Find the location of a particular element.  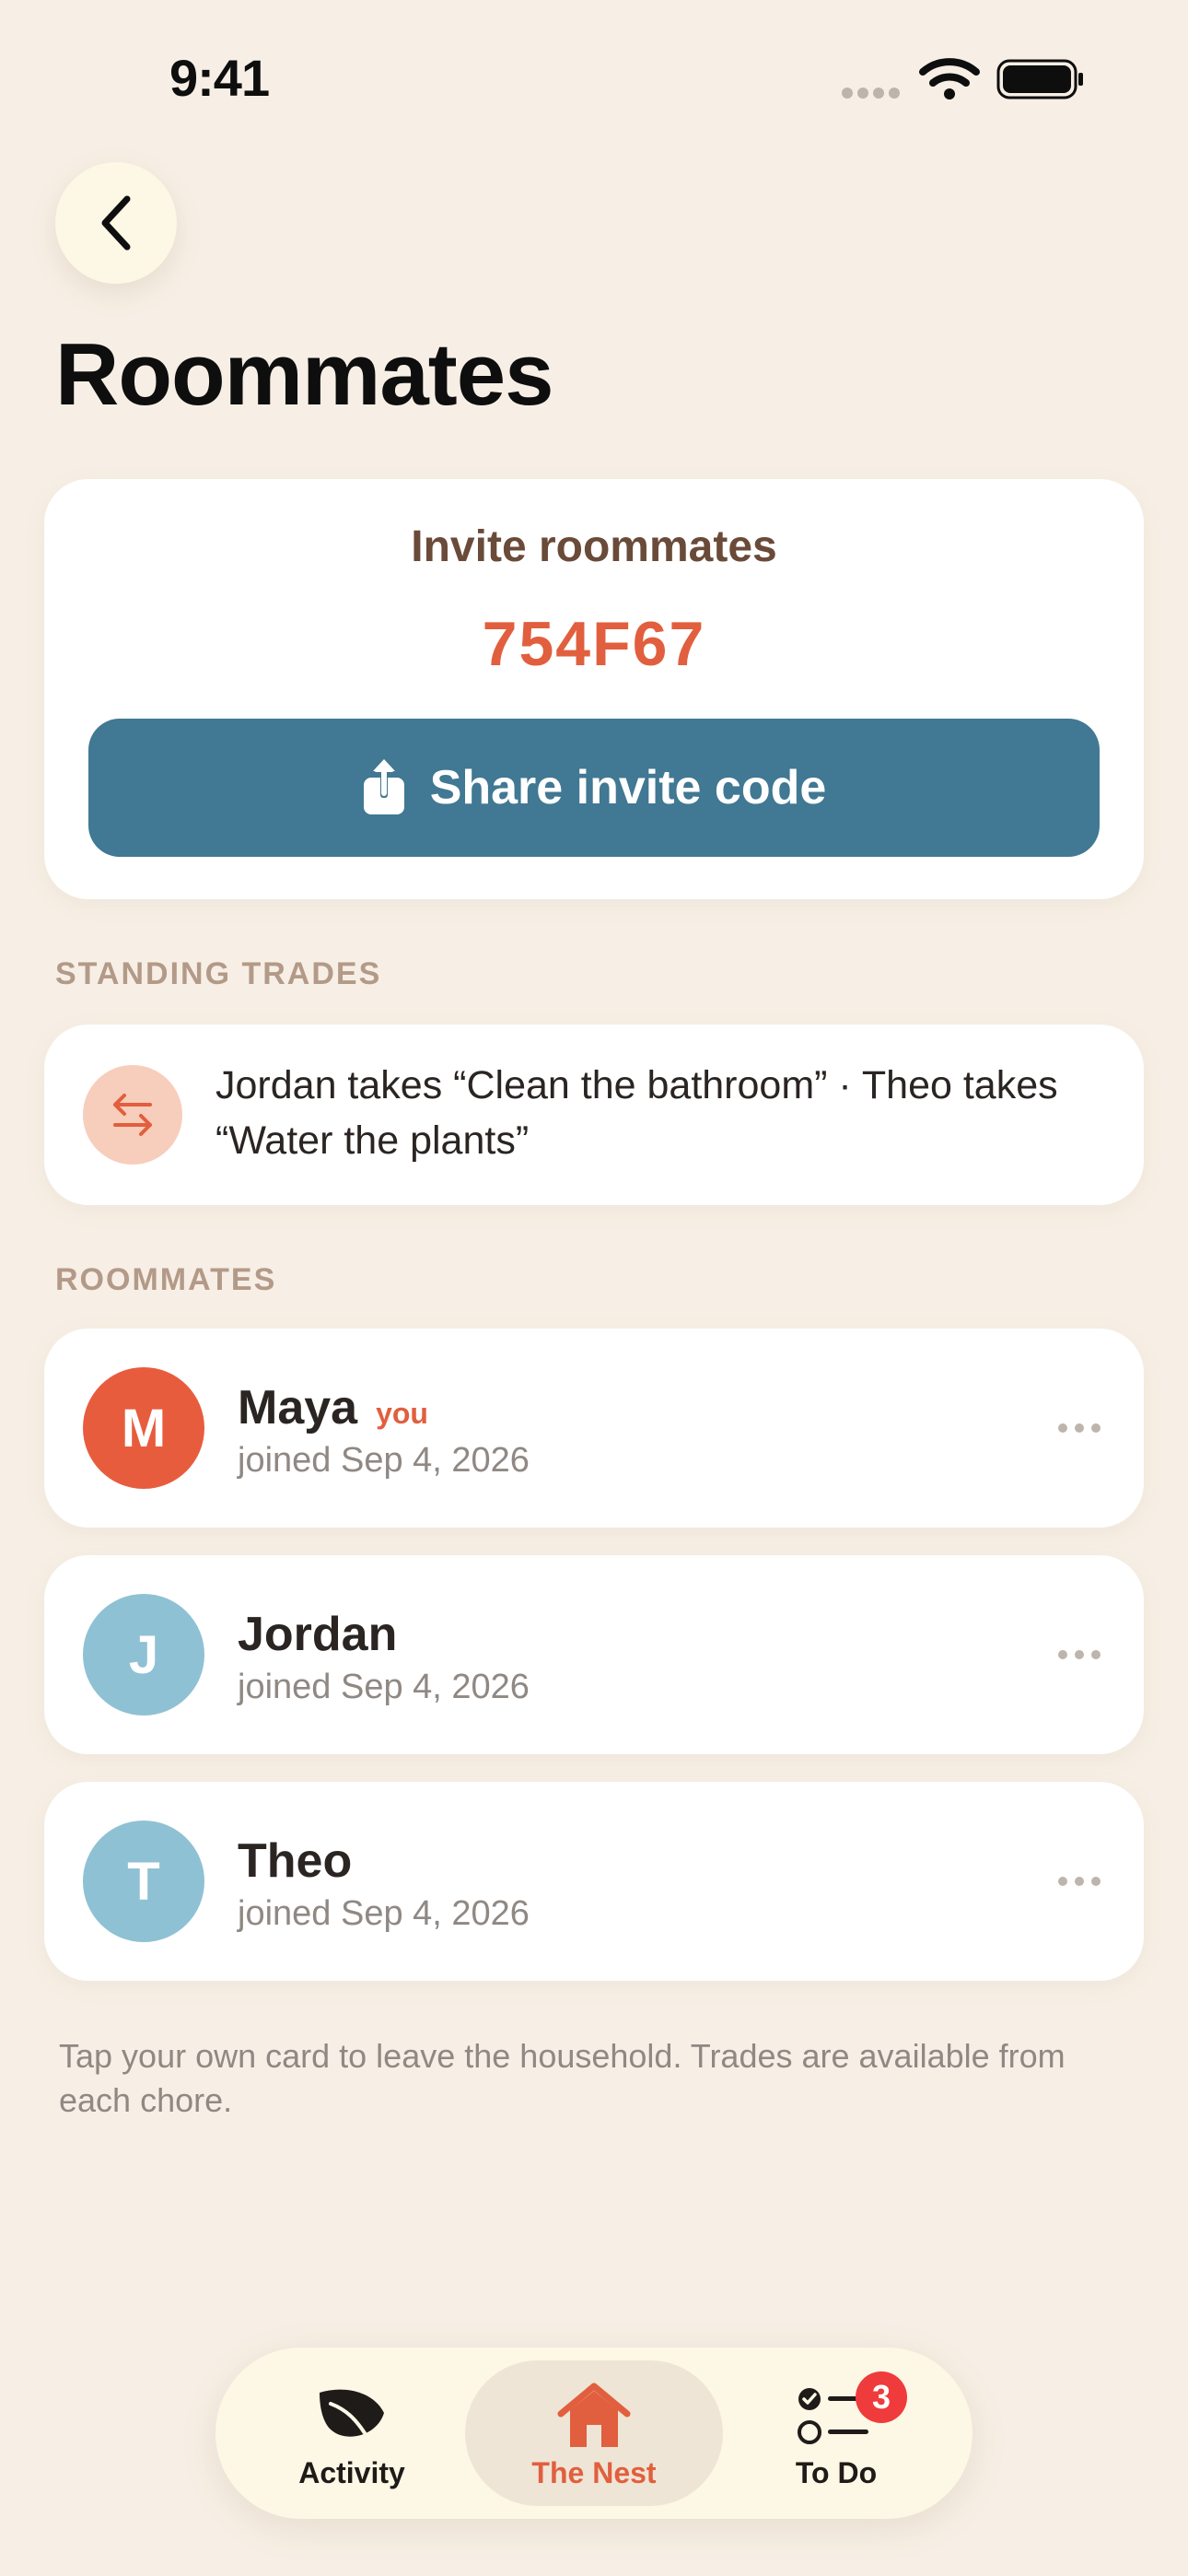

standing-trades-heading: STANDING TRADES is located at coordinates (218, 973).